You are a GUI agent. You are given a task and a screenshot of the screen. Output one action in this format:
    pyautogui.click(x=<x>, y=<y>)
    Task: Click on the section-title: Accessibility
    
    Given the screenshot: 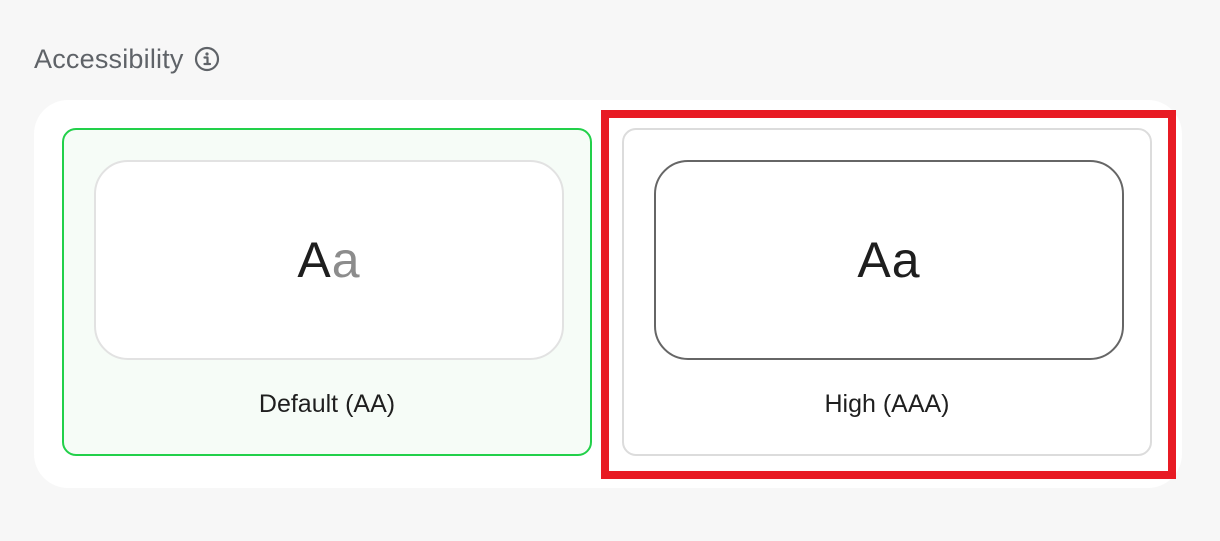 What is the action you would take?
    pyautogui.click(x=109, y=58)
    